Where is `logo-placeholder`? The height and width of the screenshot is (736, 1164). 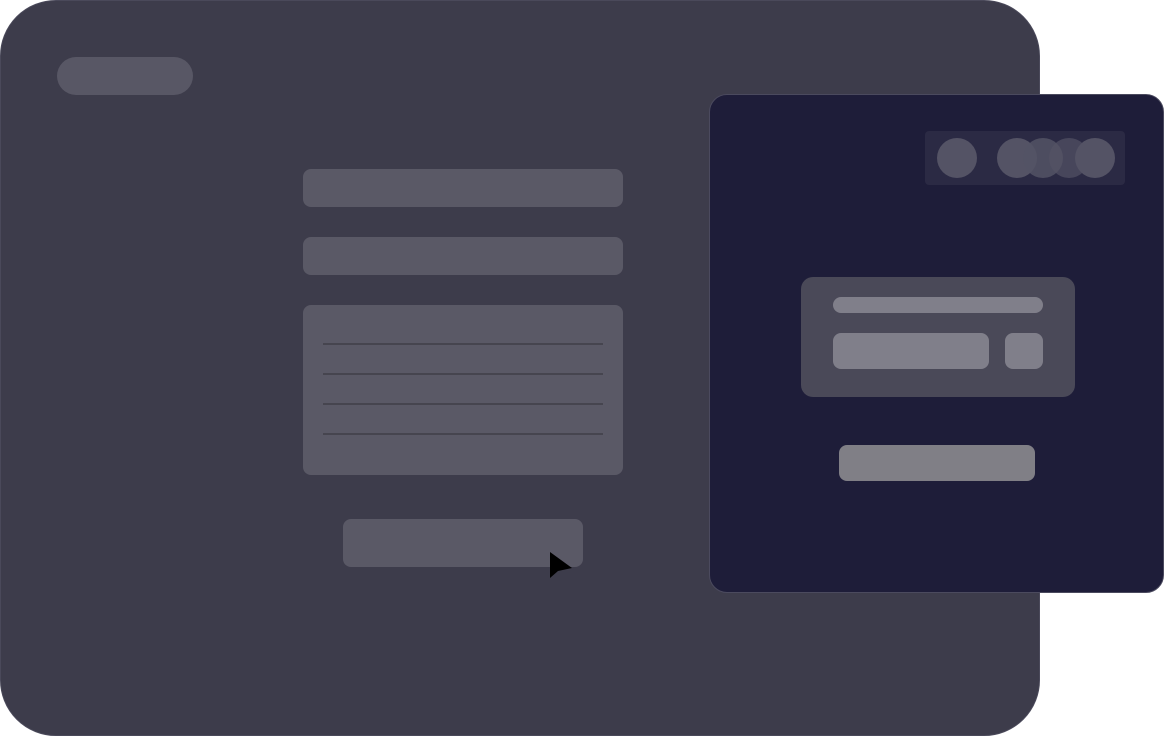
logo-placeholder is located at coordinates (125, 76).